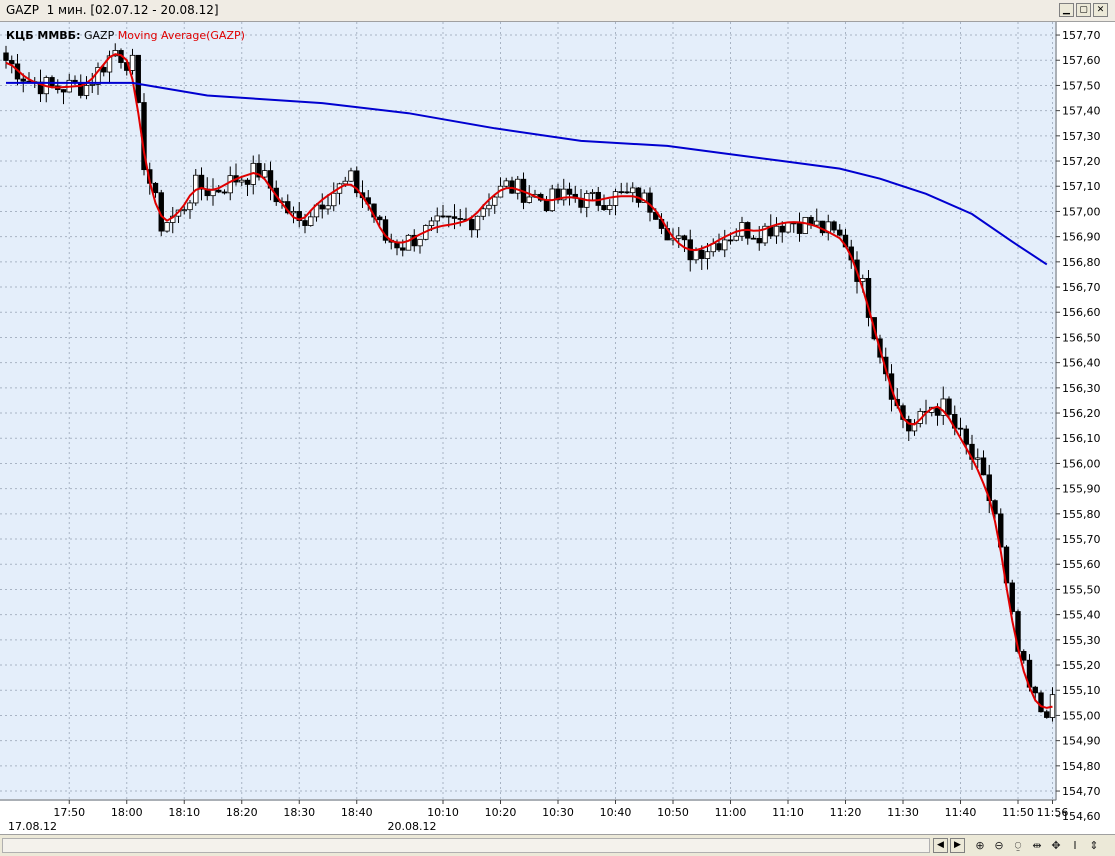 Image resolution: width=1115 pixels, height=856 pixels. What do you see at coordinates (1081, 539) in the screenshot?
I see `y-tick-label: 155,70` at bounding box center [1081, 539].